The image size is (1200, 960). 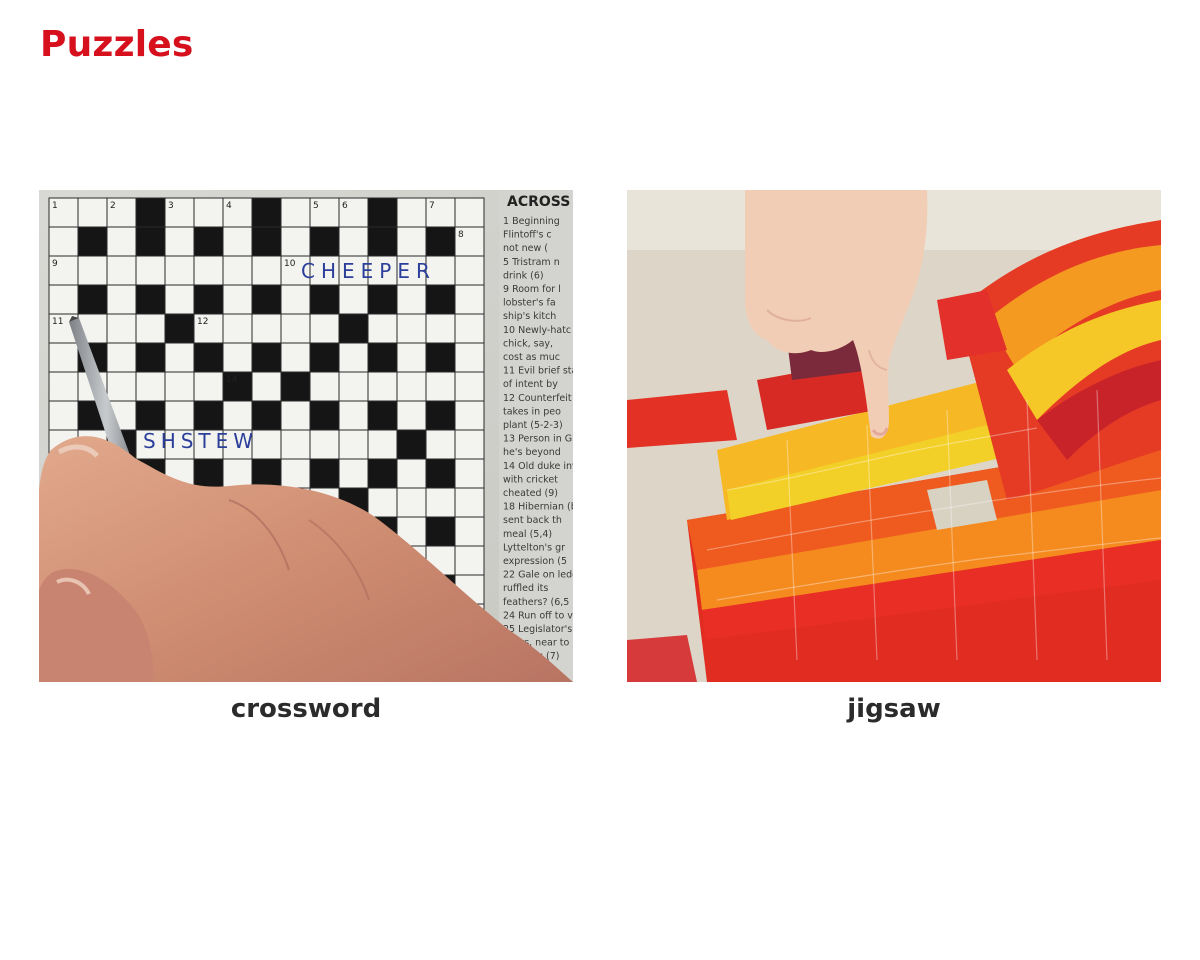 I want to click on clue-line: ship's kitch, so click(x=529, y=316).